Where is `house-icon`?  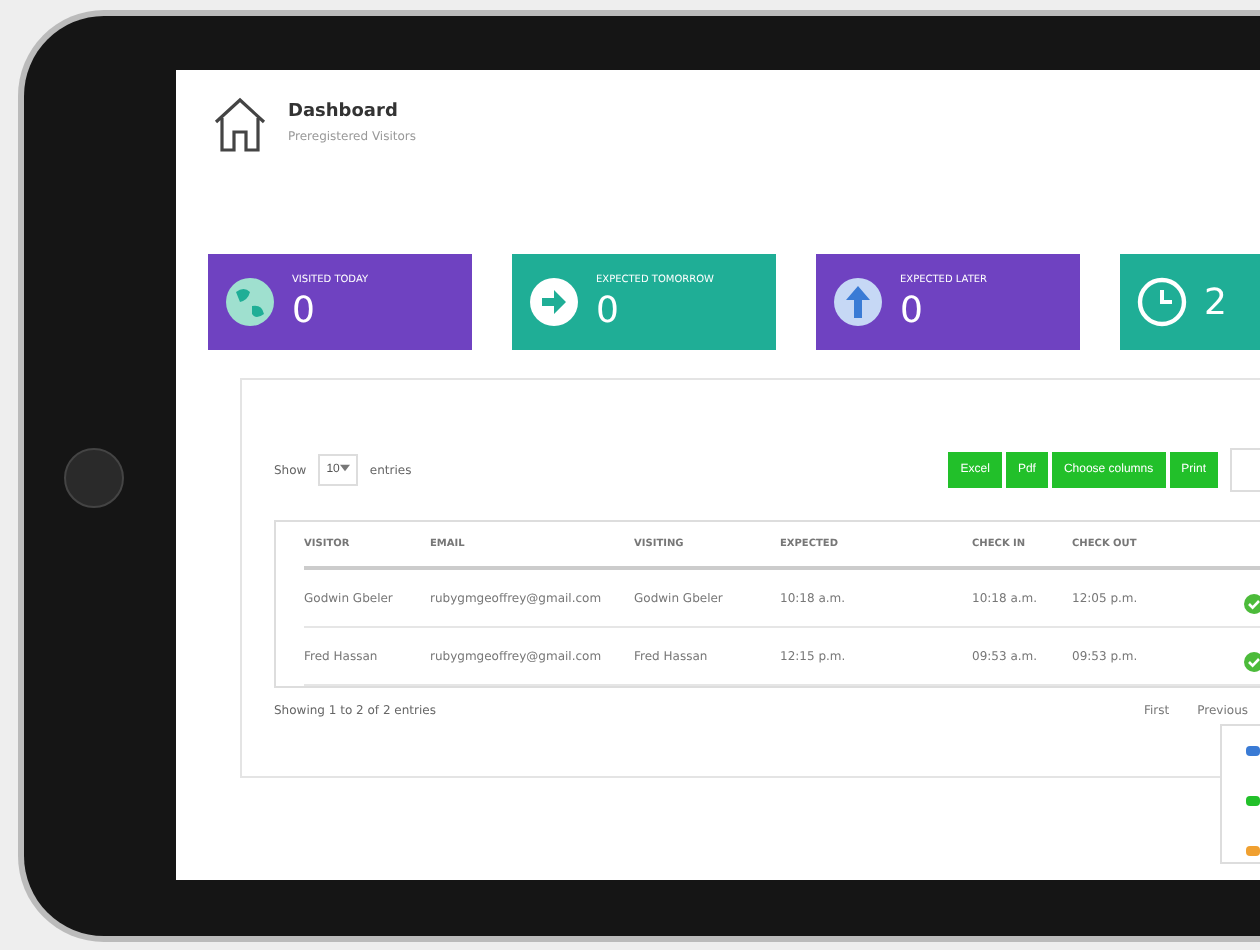
house-icon is located at coordinates (240, 124).